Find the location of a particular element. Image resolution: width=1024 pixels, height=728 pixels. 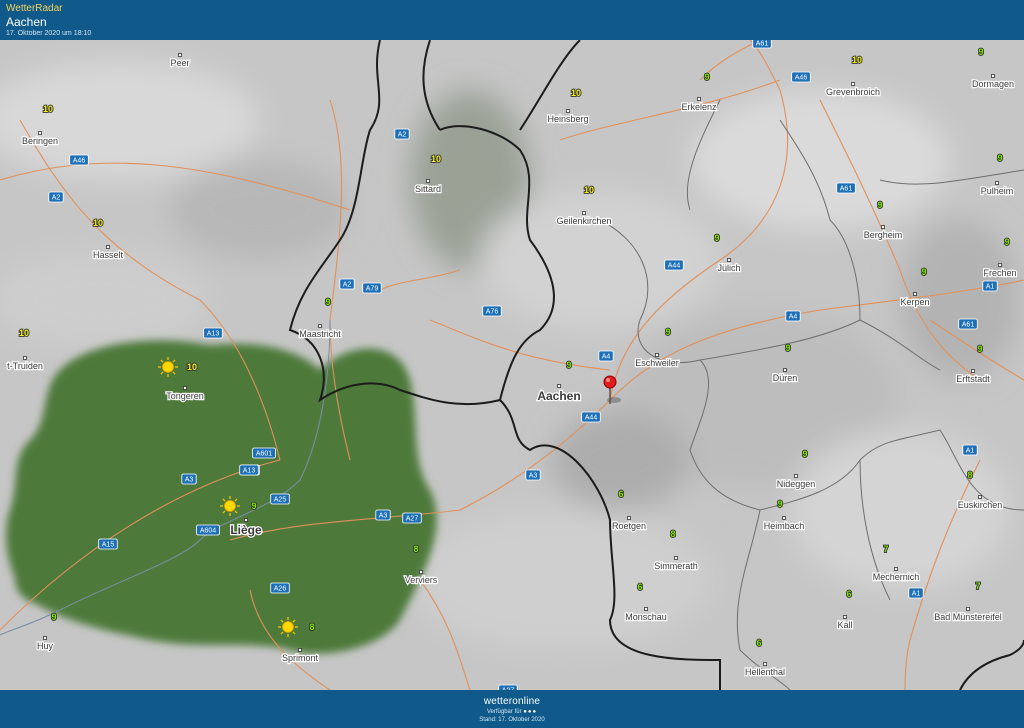

svg-text: A27 is located at coordinates (412, 519).